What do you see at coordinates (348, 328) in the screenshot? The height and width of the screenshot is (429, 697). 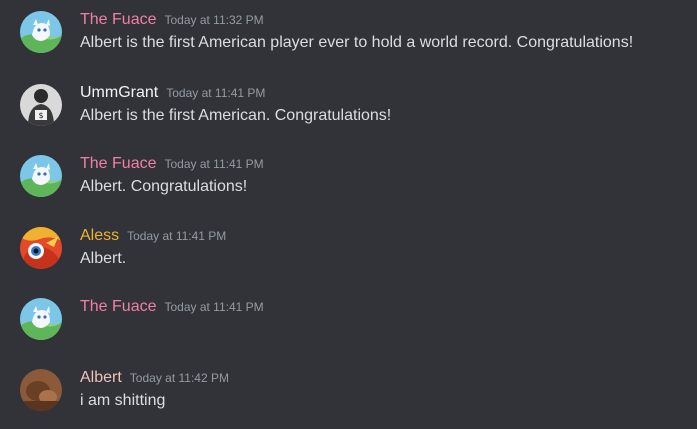 I see `message-item: The Fuace Today at 11:41 PM` at bounding box center [348, 328].